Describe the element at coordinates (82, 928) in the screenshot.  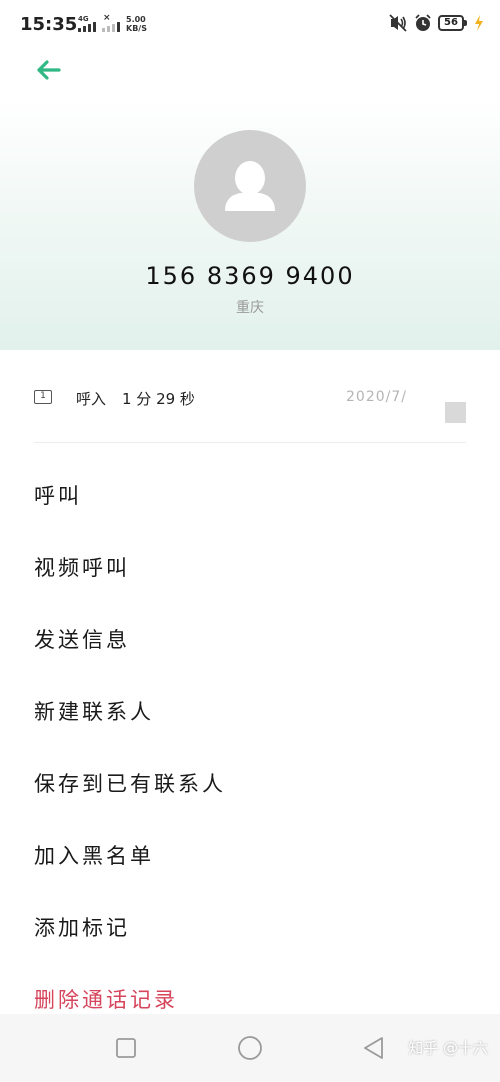
I see `menu-item-label: 添加标记` at that location.